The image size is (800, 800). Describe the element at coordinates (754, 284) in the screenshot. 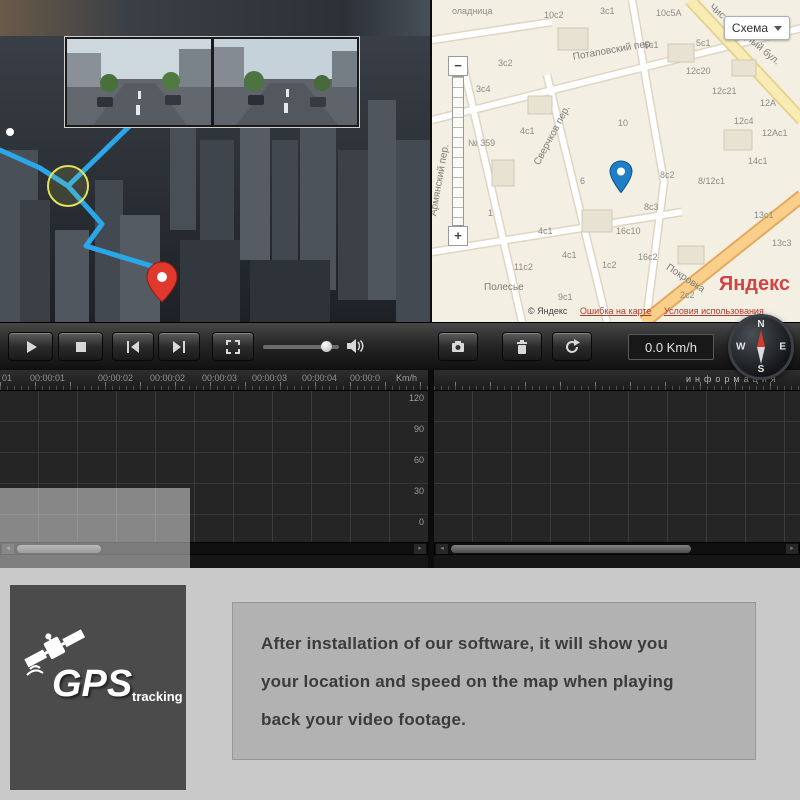

I see `yandex-watermark: Яндекс` at that location.